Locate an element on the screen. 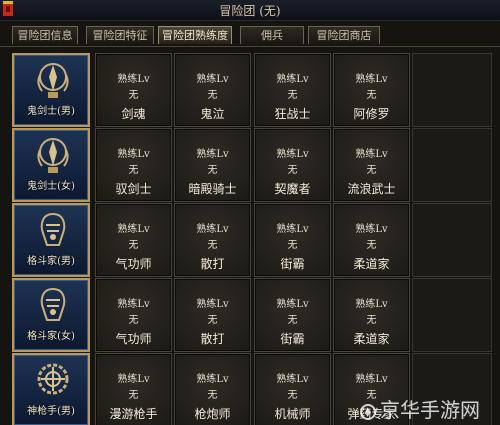  class-cell-ghost-swordsman-female: 鬼剑士(女) is located at coordinates (51, 165).